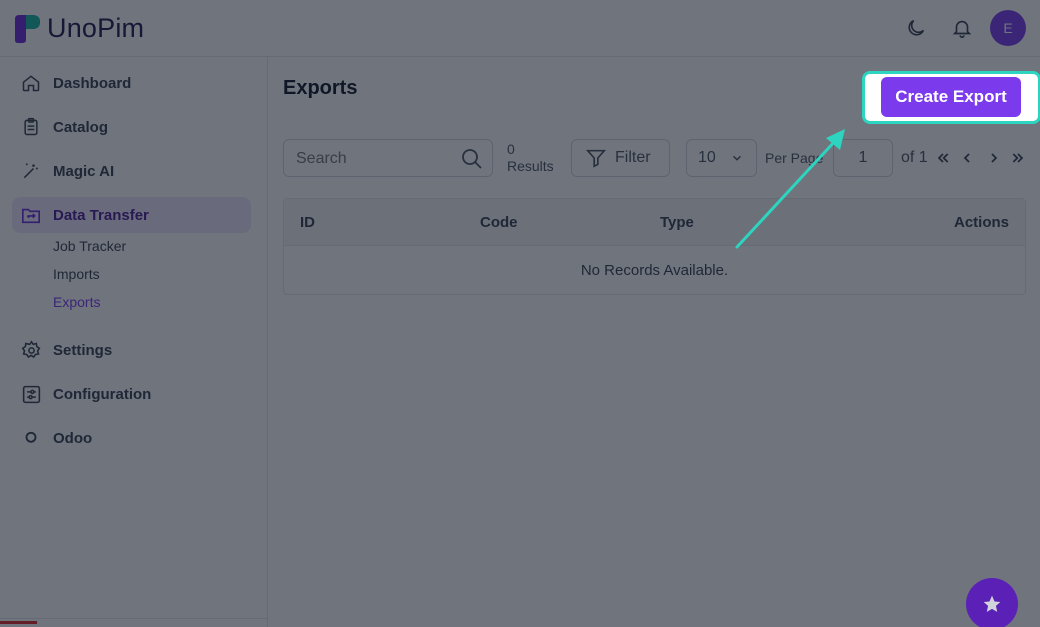 The image size is (1040, 627). I want to click on brand-name: UnoPim, so click(96, 28).